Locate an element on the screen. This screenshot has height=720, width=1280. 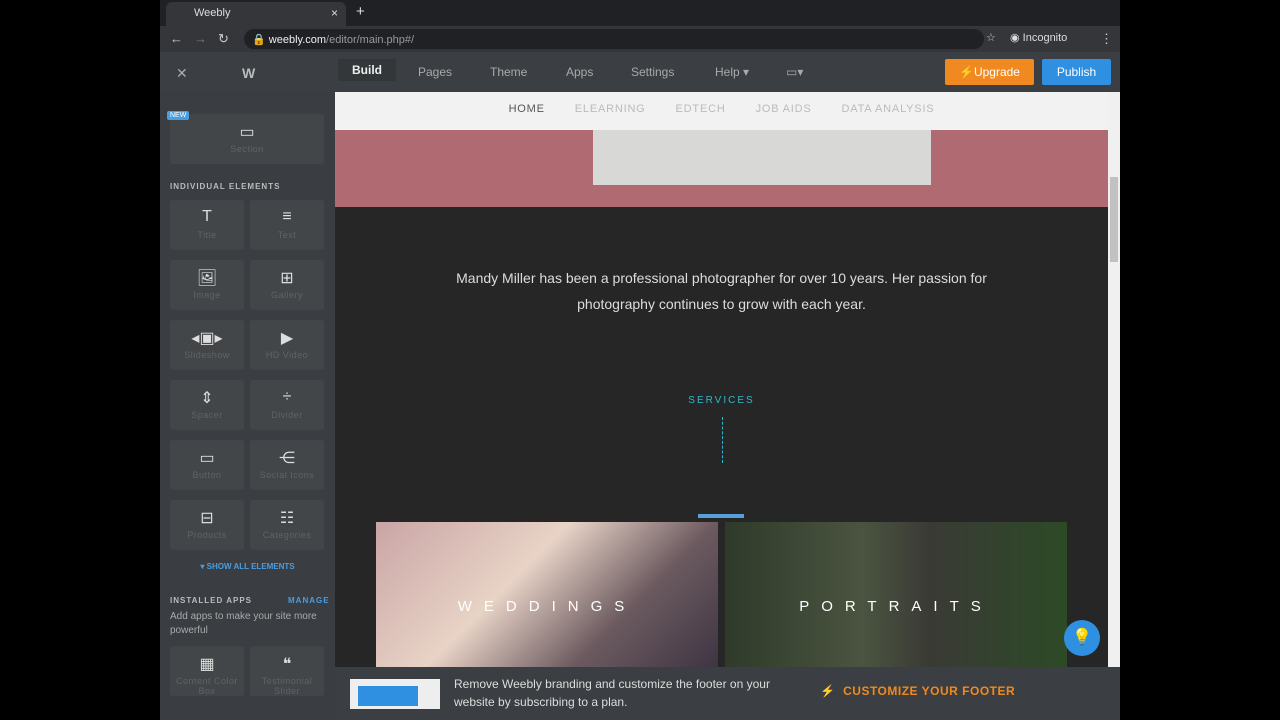
element-products: ⊟ Products is located at coordinates (207, 525).